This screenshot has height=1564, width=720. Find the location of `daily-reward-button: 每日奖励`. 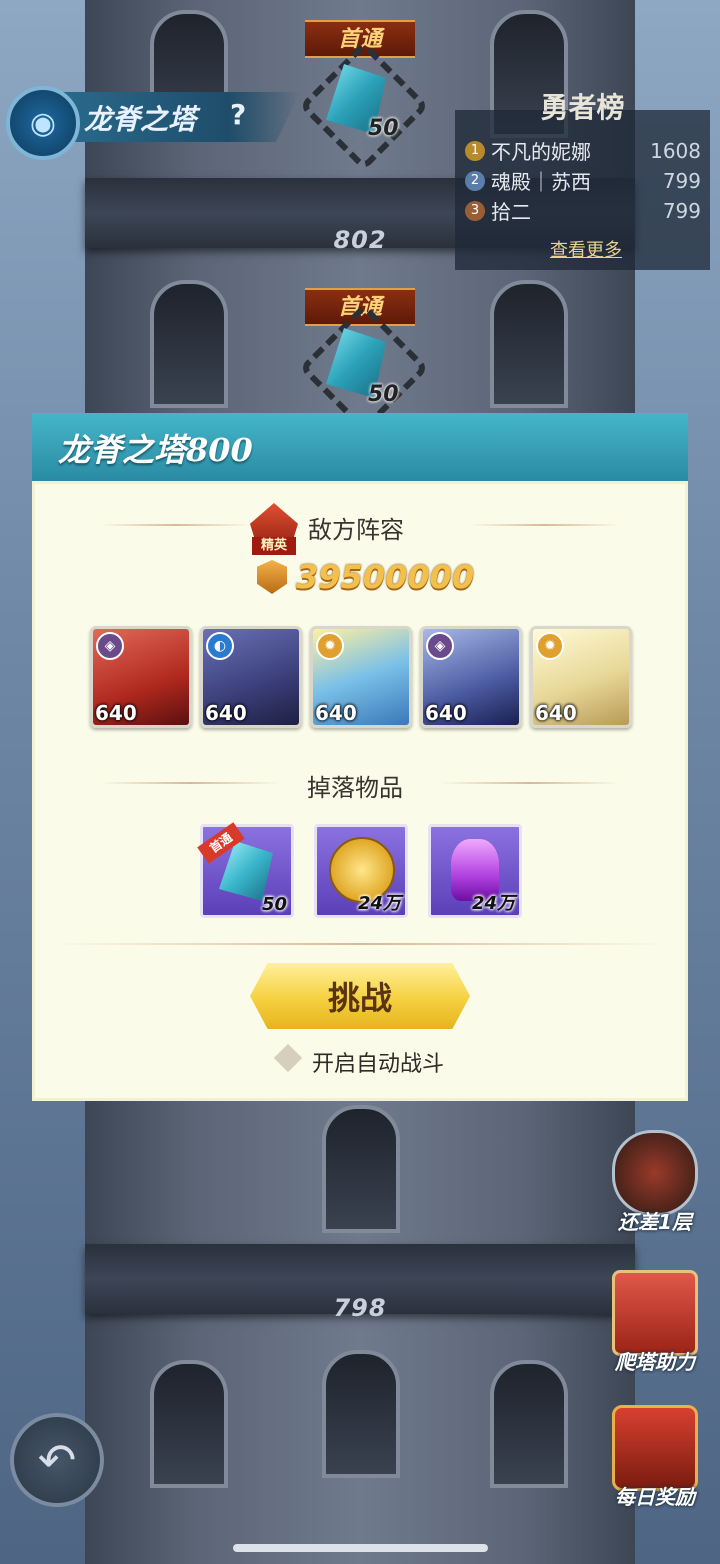

daily-reward-button: 每日奖励 is located at coordinates (655, 1457).